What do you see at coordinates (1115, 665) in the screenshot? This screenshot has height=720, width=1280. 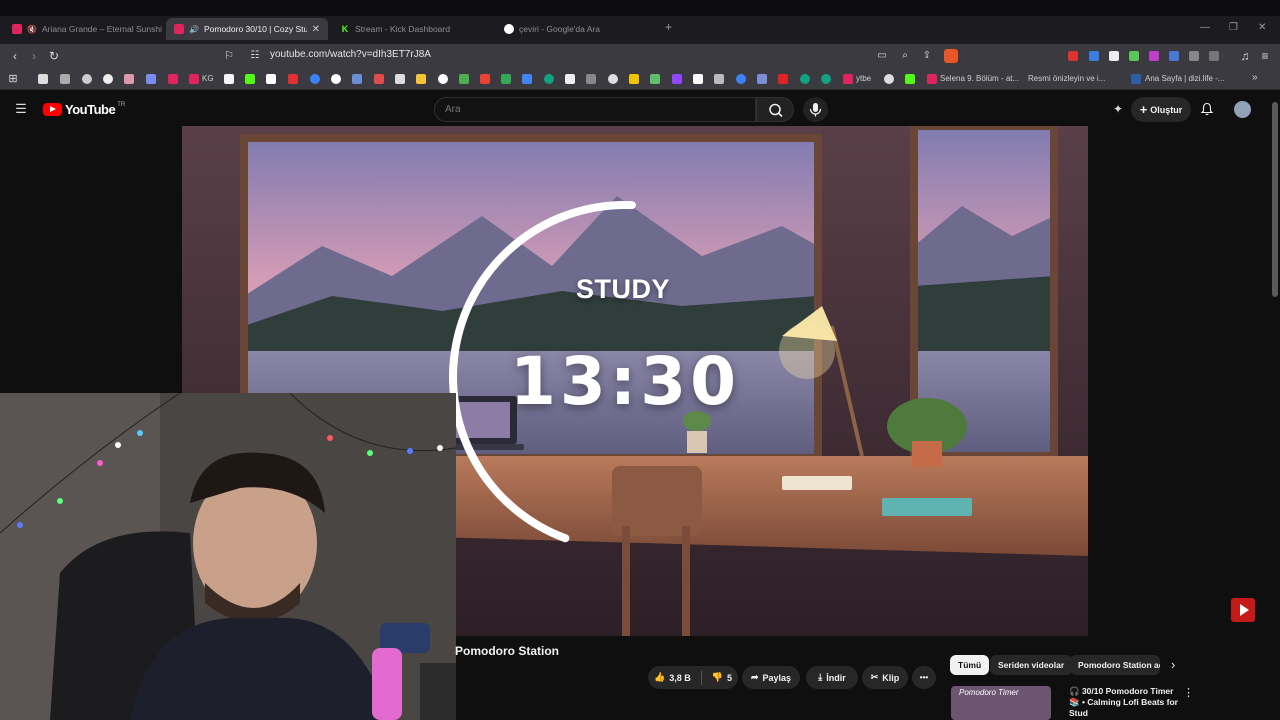 I see `chip-channel-videos: Pomodoro Station adl` at bounding box center [1115, 665].